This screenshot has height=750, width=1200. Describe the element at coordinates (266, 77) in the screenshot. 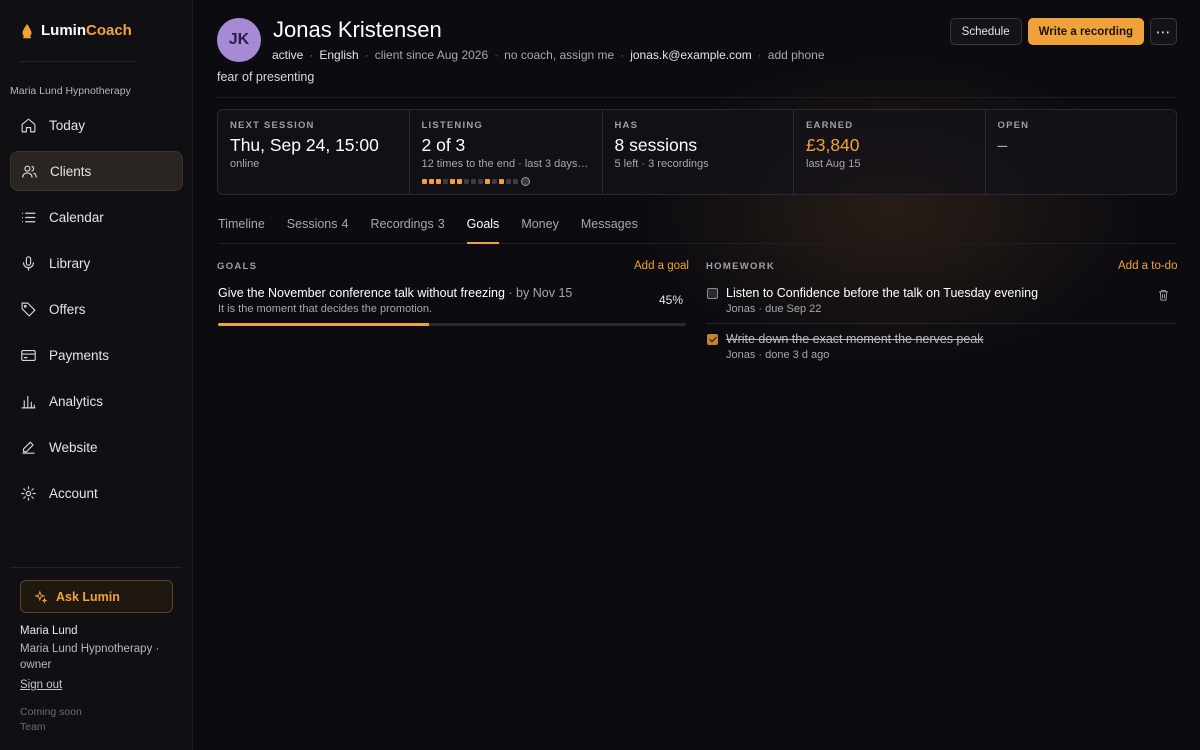

I see `client-topic: fear of presenting` at that location.